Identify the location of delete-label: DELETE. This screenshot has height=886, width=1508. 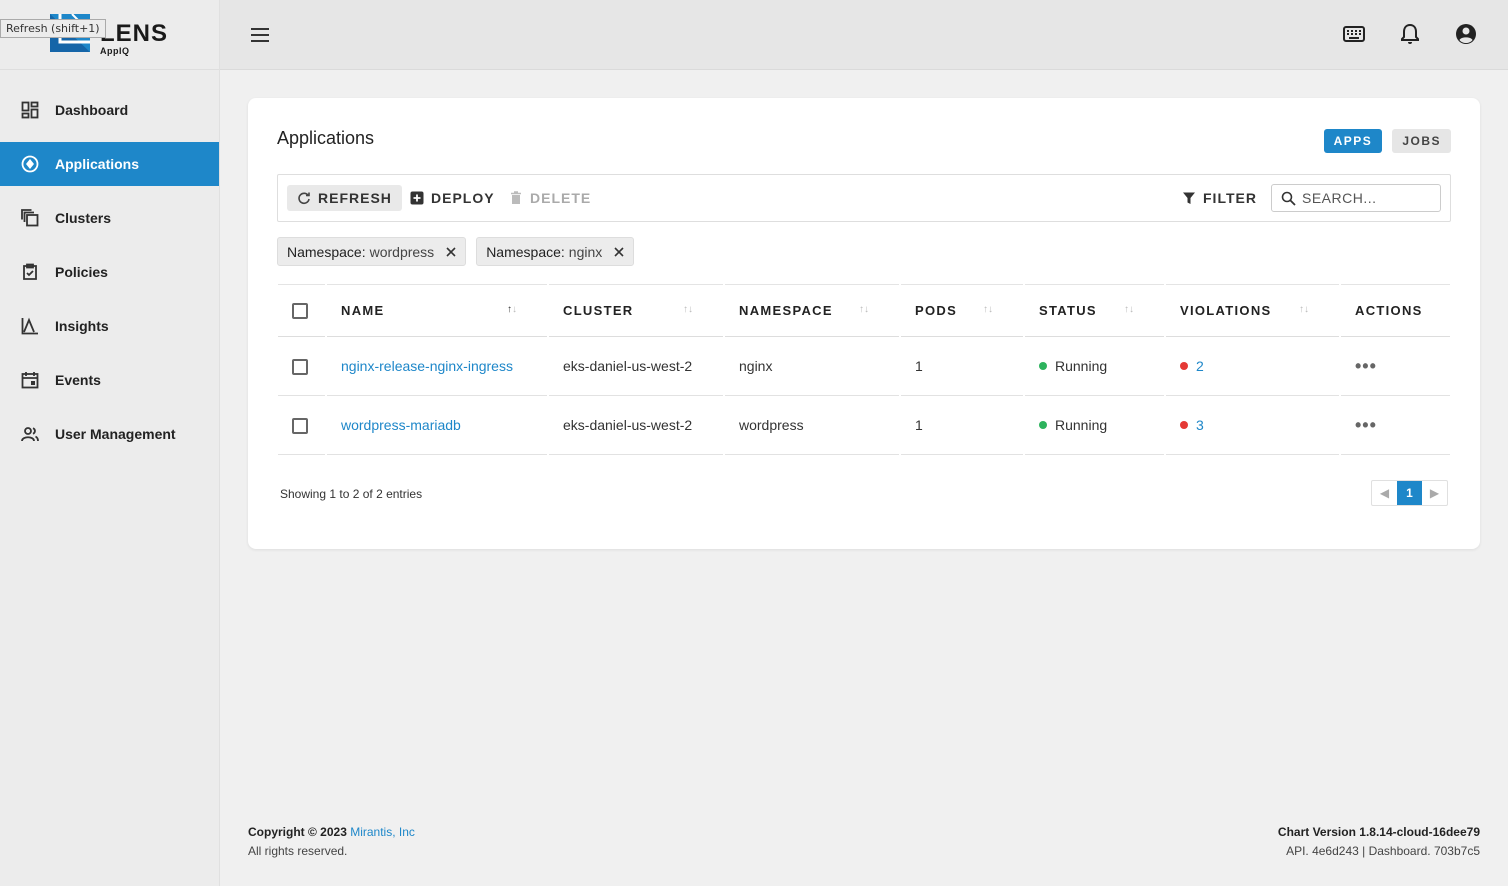
(561, 198).